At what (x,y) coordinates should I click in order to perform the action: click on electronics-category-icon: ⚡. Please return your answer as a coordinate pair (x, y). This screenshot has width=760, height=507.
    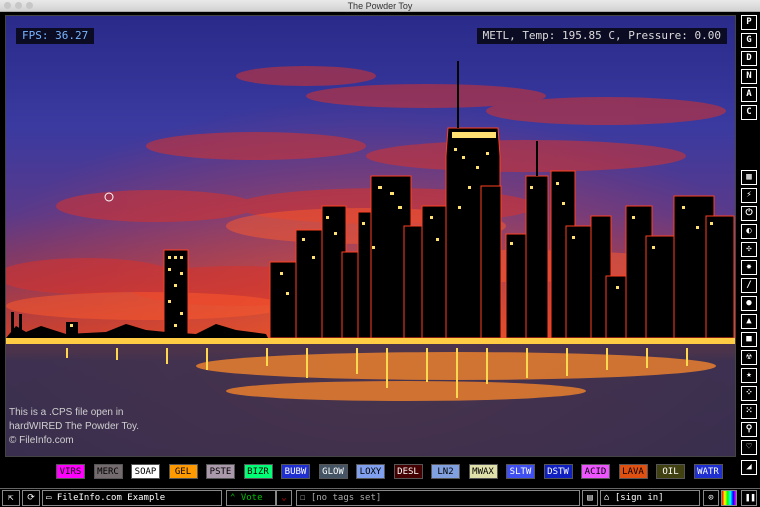
    Looking at the image, I should click on (749, 195).